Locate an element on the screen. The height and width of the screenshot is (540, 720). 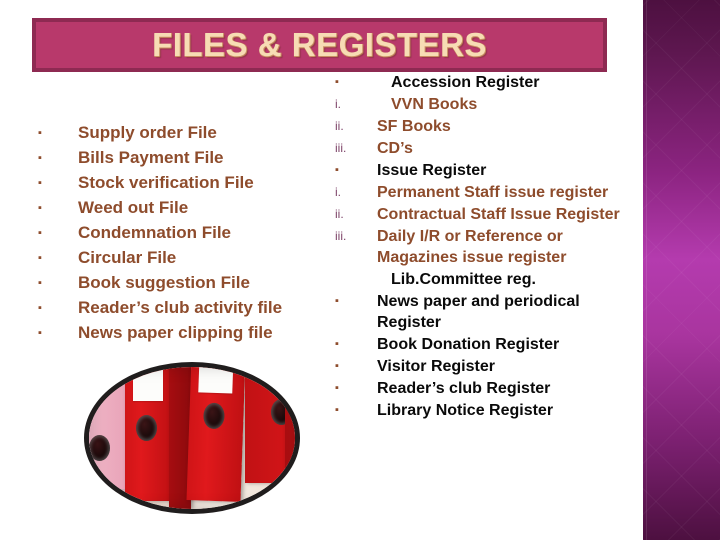
list-item: i. Permanent Staff issue register is located at coordinates (485, 192).